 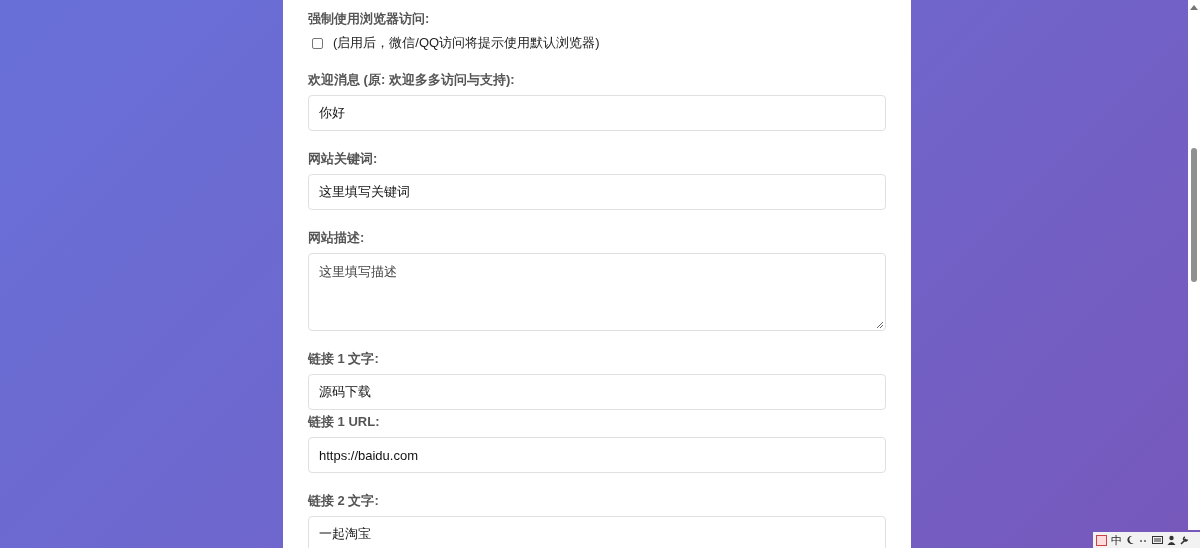 I want to click on user-icon, so click(x=1171, y=540).